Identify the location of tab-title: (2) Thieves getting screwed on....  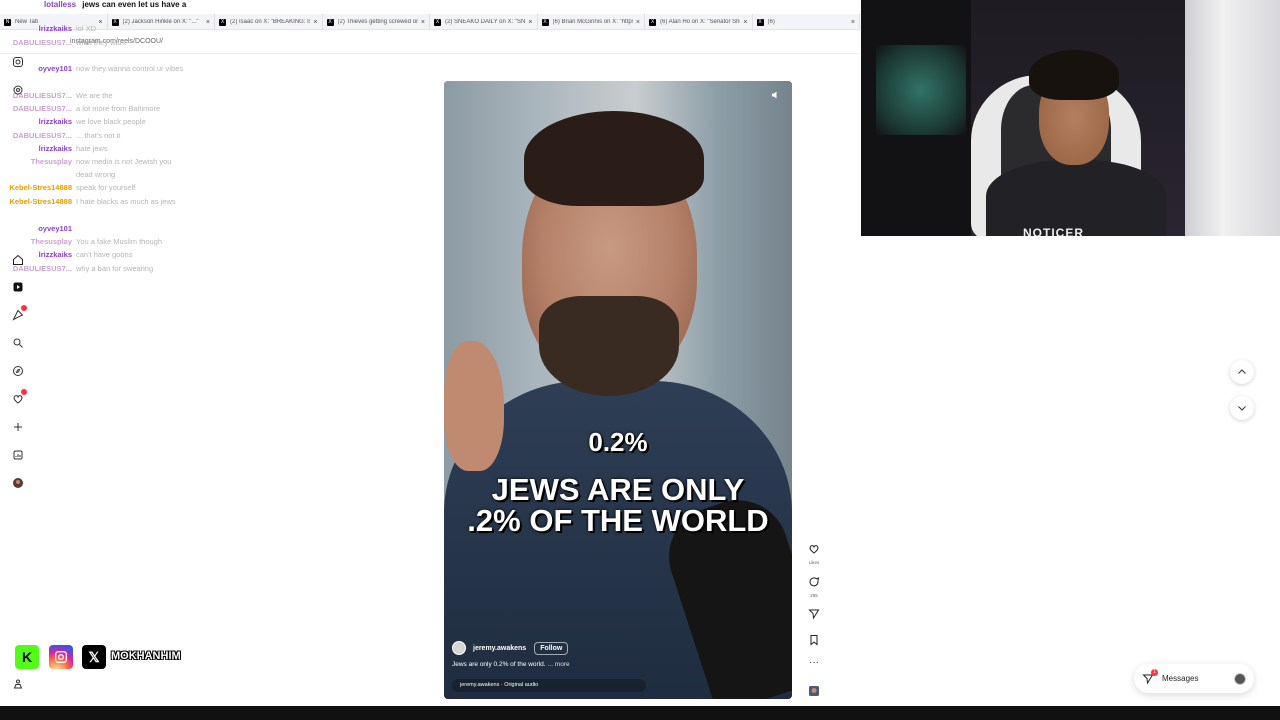
(377, 22).